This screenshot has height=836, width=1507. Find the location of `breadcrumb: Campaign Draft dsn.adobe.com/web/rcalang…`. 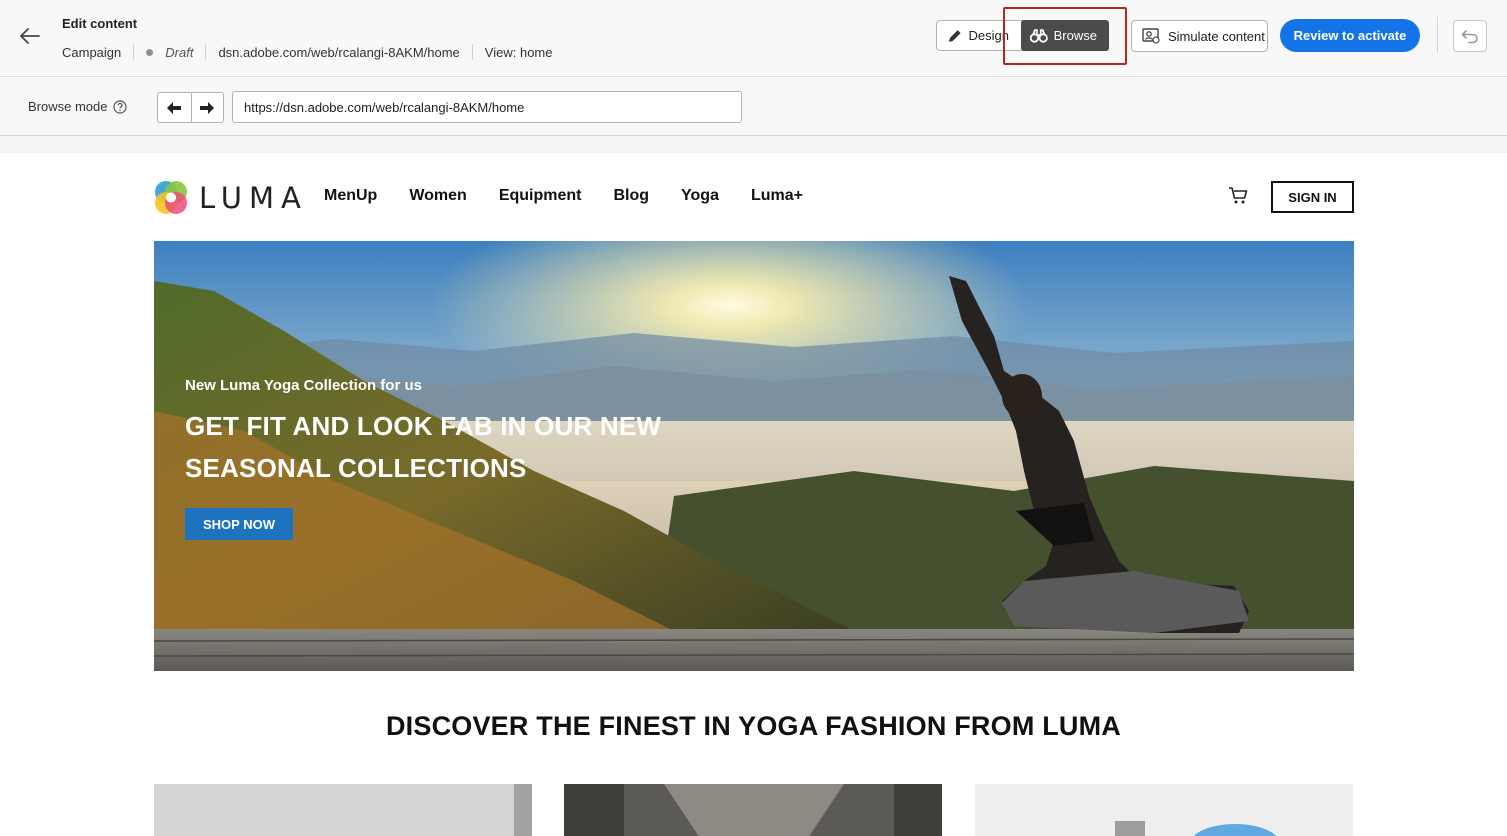

breadcrumb: Campaign Draft dsn.adobe.com/web/rcalang… is located at coordinates (307, 52).